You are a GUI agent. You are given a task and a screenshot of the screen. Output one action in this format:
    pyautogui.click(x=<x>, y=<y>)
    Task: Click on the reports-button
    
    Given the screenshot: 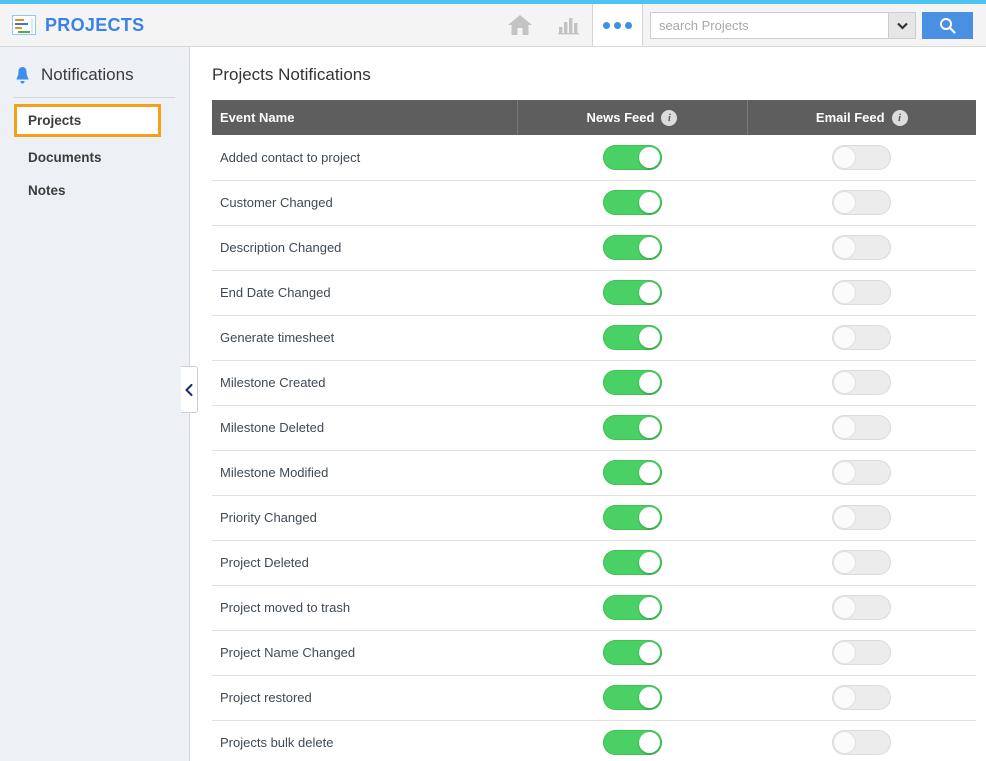 What is the action you would take?
    pyautogui.click(x=568, y=25)
    